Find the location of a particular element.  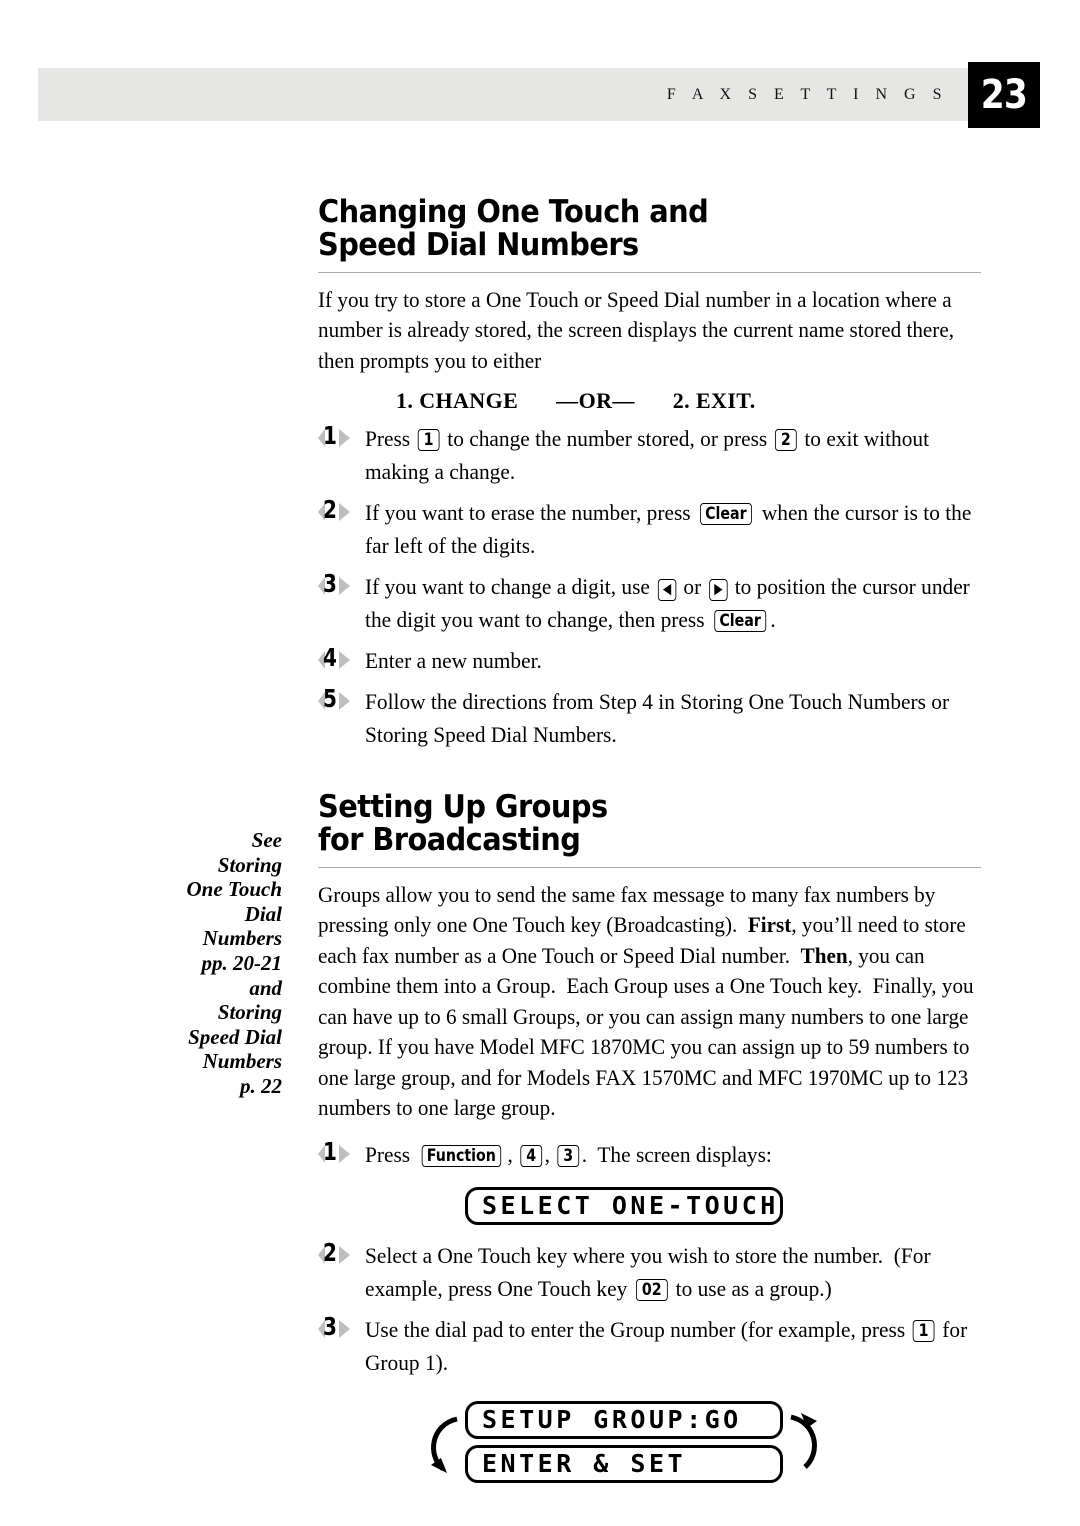

step-text-part: or is located at coordinates (692, 587).